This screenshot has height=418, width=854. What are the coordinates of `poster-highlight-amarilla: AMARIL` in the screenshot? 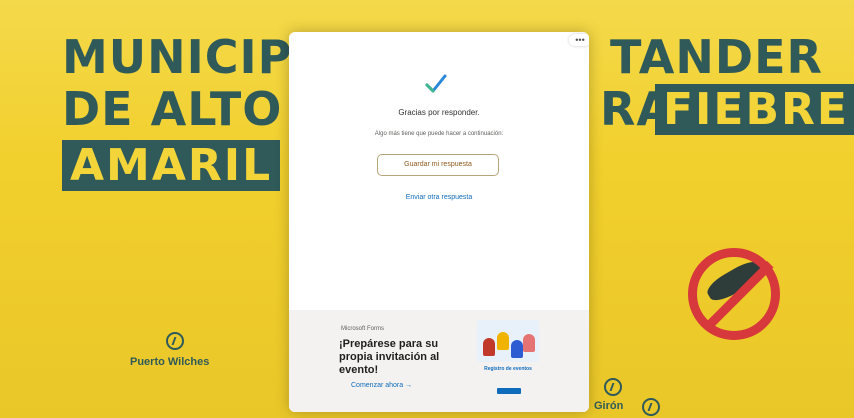 It's located at (171, 165).